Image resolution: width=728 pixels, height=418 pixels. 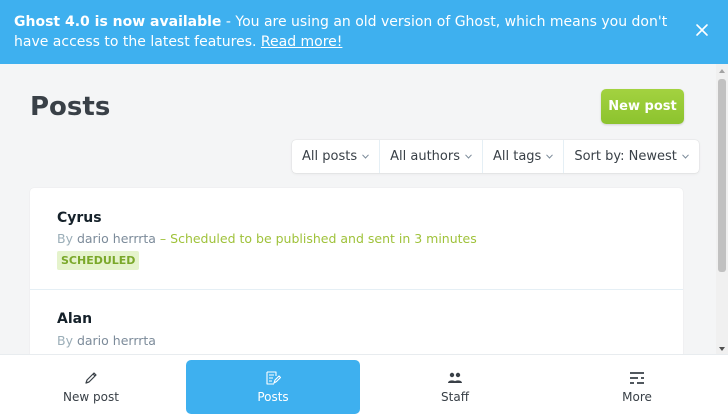 What do you see at coordinates (517, 156) in the screenshot?
I see `filter-label: All tags` at bounding box center [517, 156].